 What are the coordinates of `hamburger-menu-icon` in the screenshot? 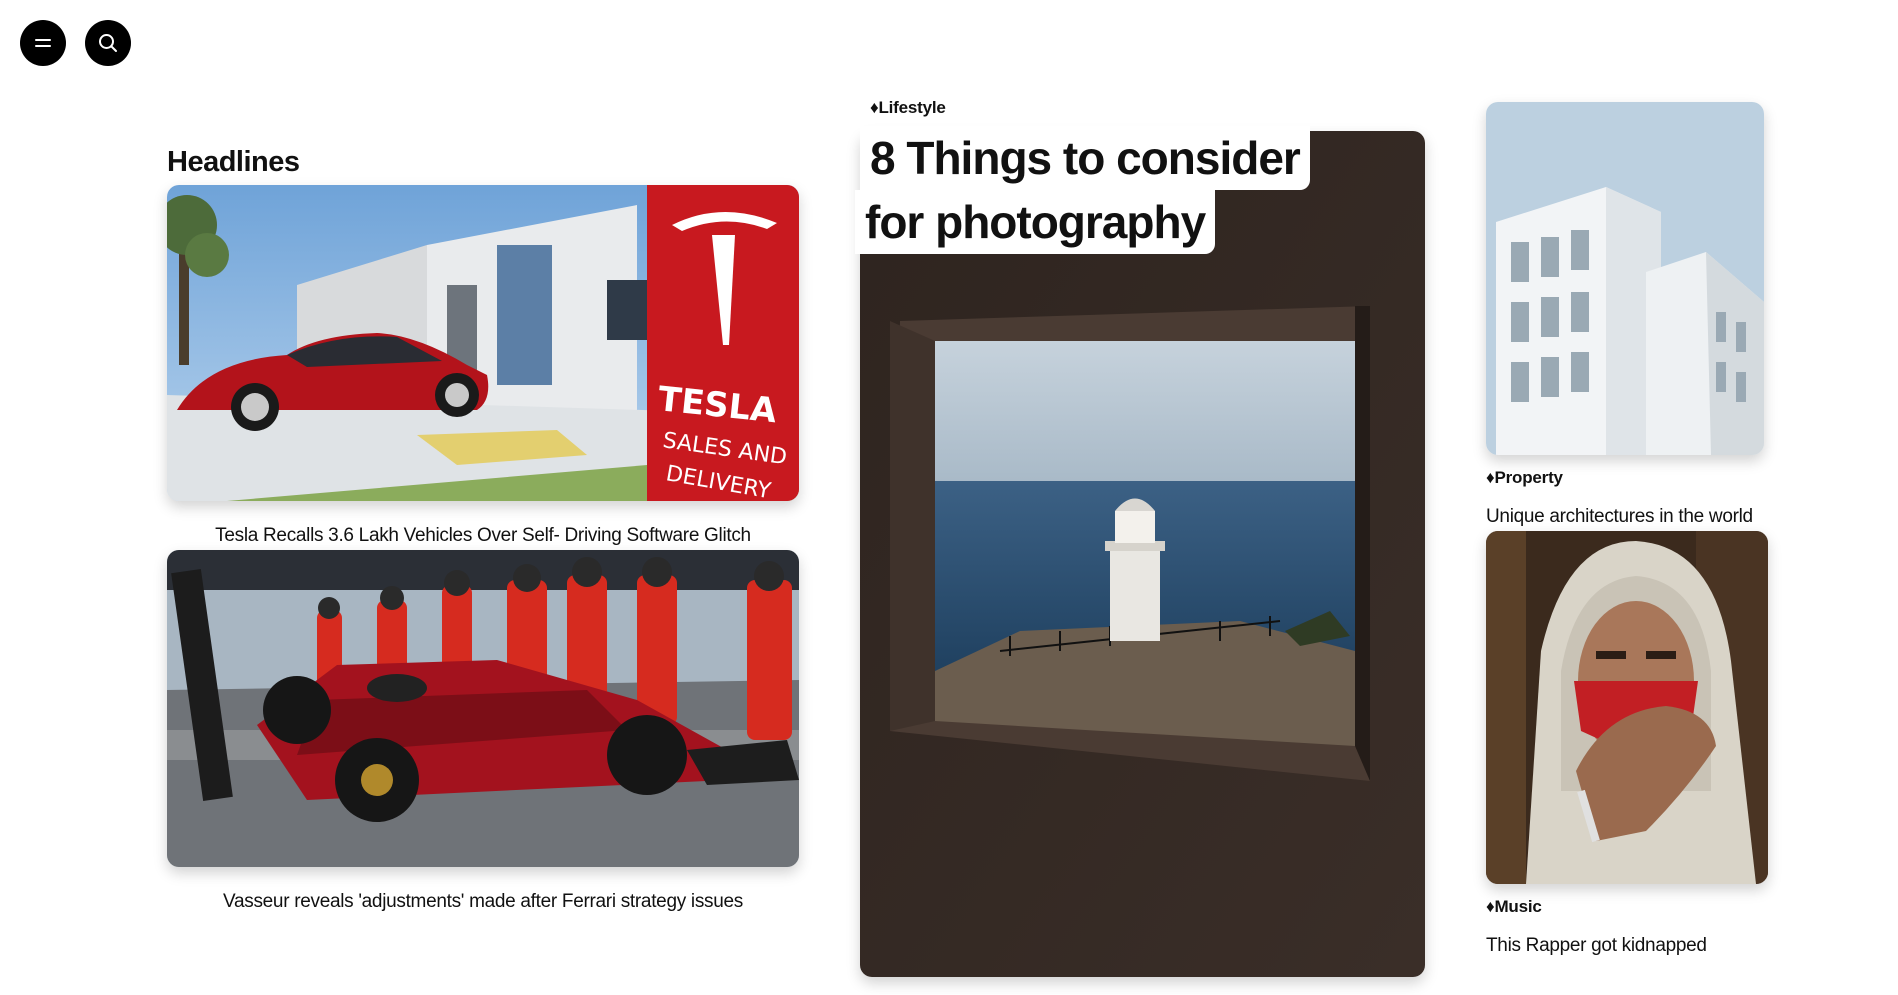 It's located at (43, 43).